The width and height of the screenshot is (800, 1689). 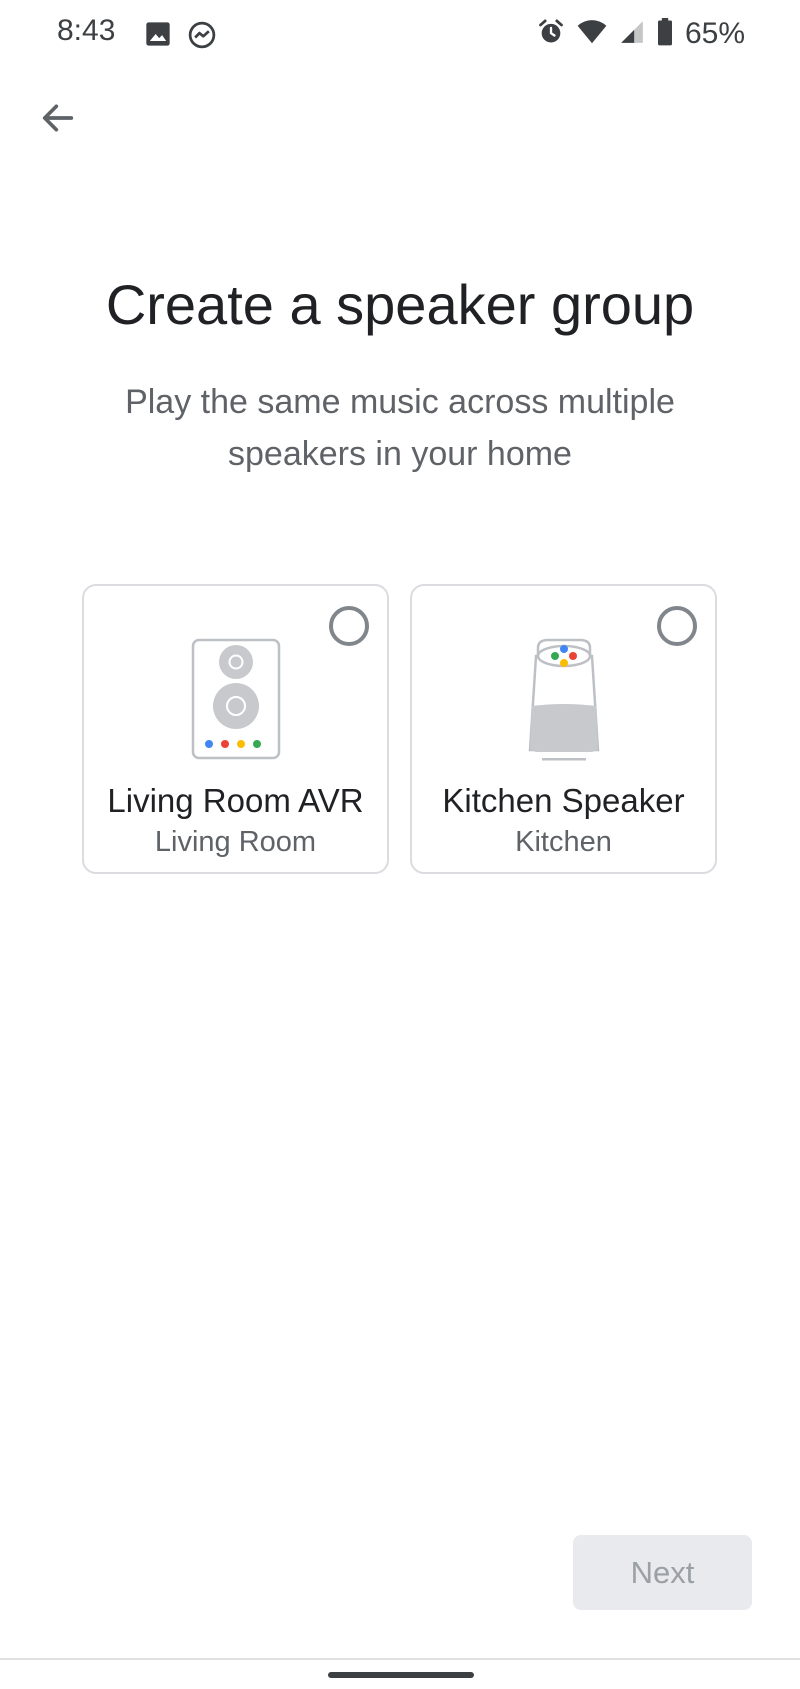 What do you see at coordinates (235, 800) in the screenshot?
I see `device-name: Living Room AVR` at bounding box center [235, 800].